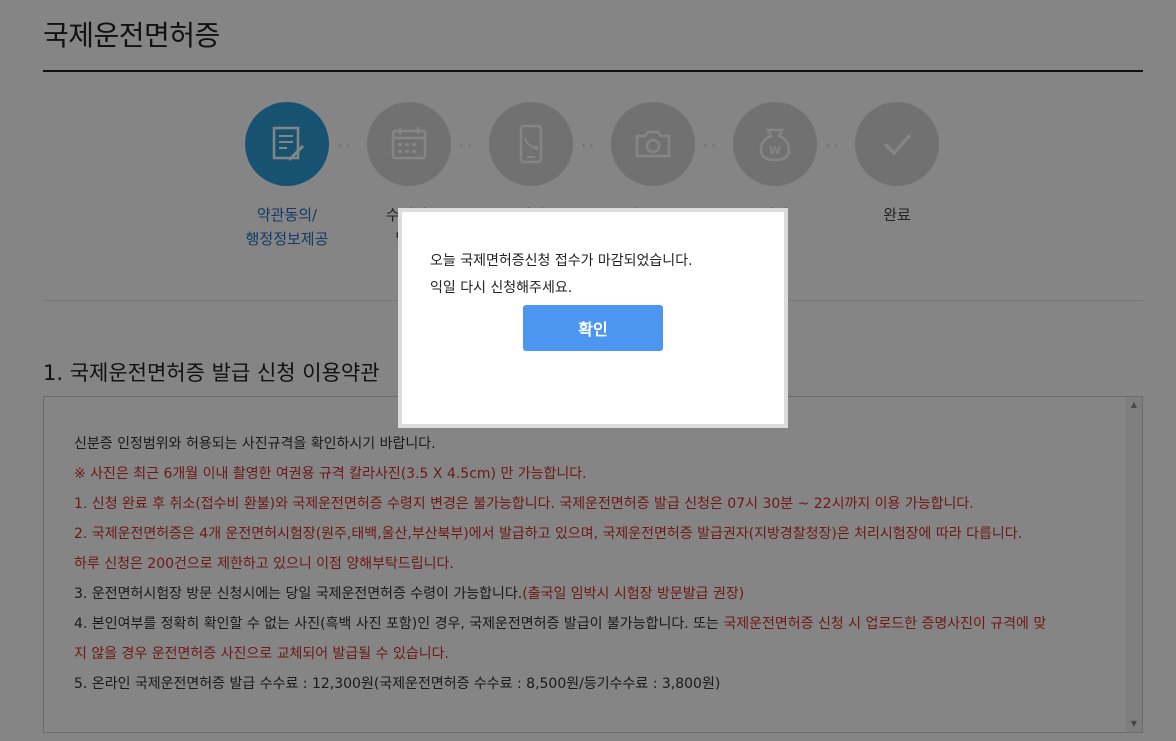 The width and height of the screenshot is (1176, 741). Describe the element at coordinates (593, 328) in the screenshot. I see `confirm-button: 확인` at that location.